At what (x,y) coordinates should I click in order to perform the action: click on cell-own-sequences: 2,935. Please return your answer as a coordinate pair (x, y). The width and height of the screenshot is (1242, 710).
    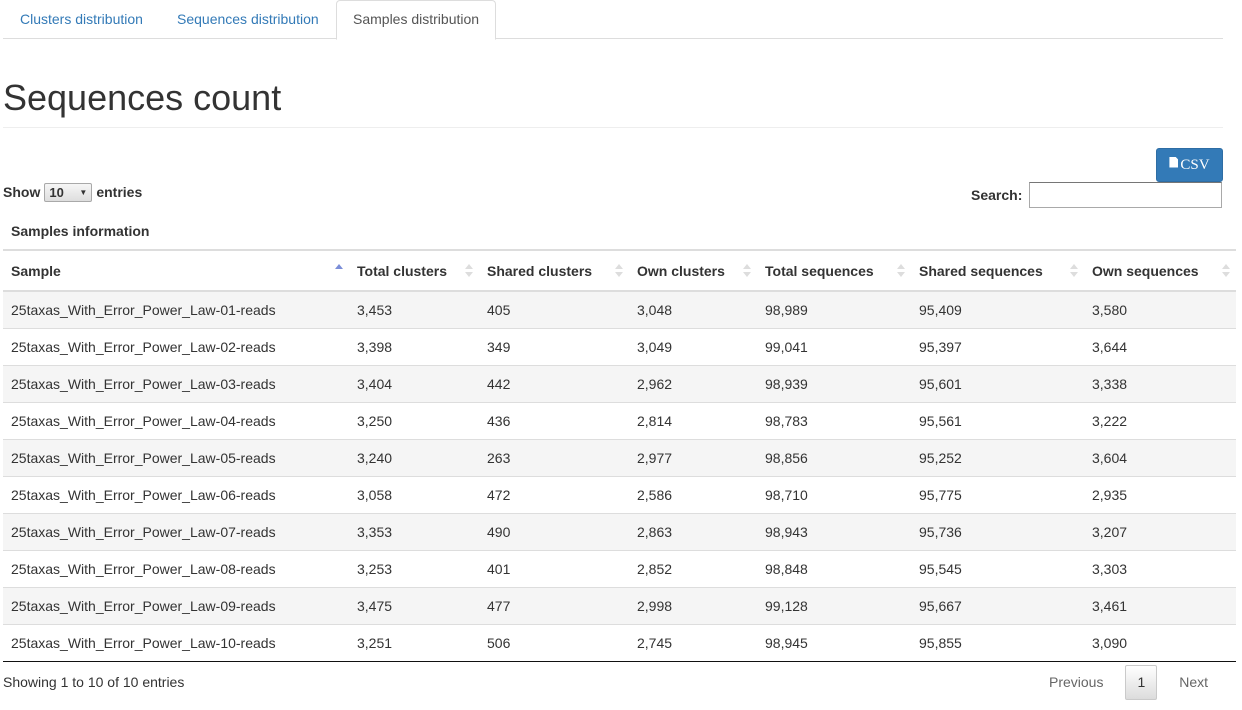
    Looking at the image, I should click on (1160, 494).